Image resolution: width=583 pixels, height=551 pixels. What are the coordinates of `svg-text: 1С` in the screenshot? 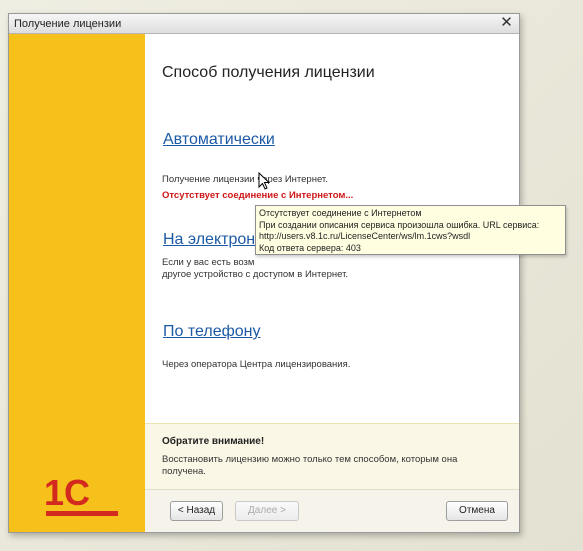 It's located at (67, 492).